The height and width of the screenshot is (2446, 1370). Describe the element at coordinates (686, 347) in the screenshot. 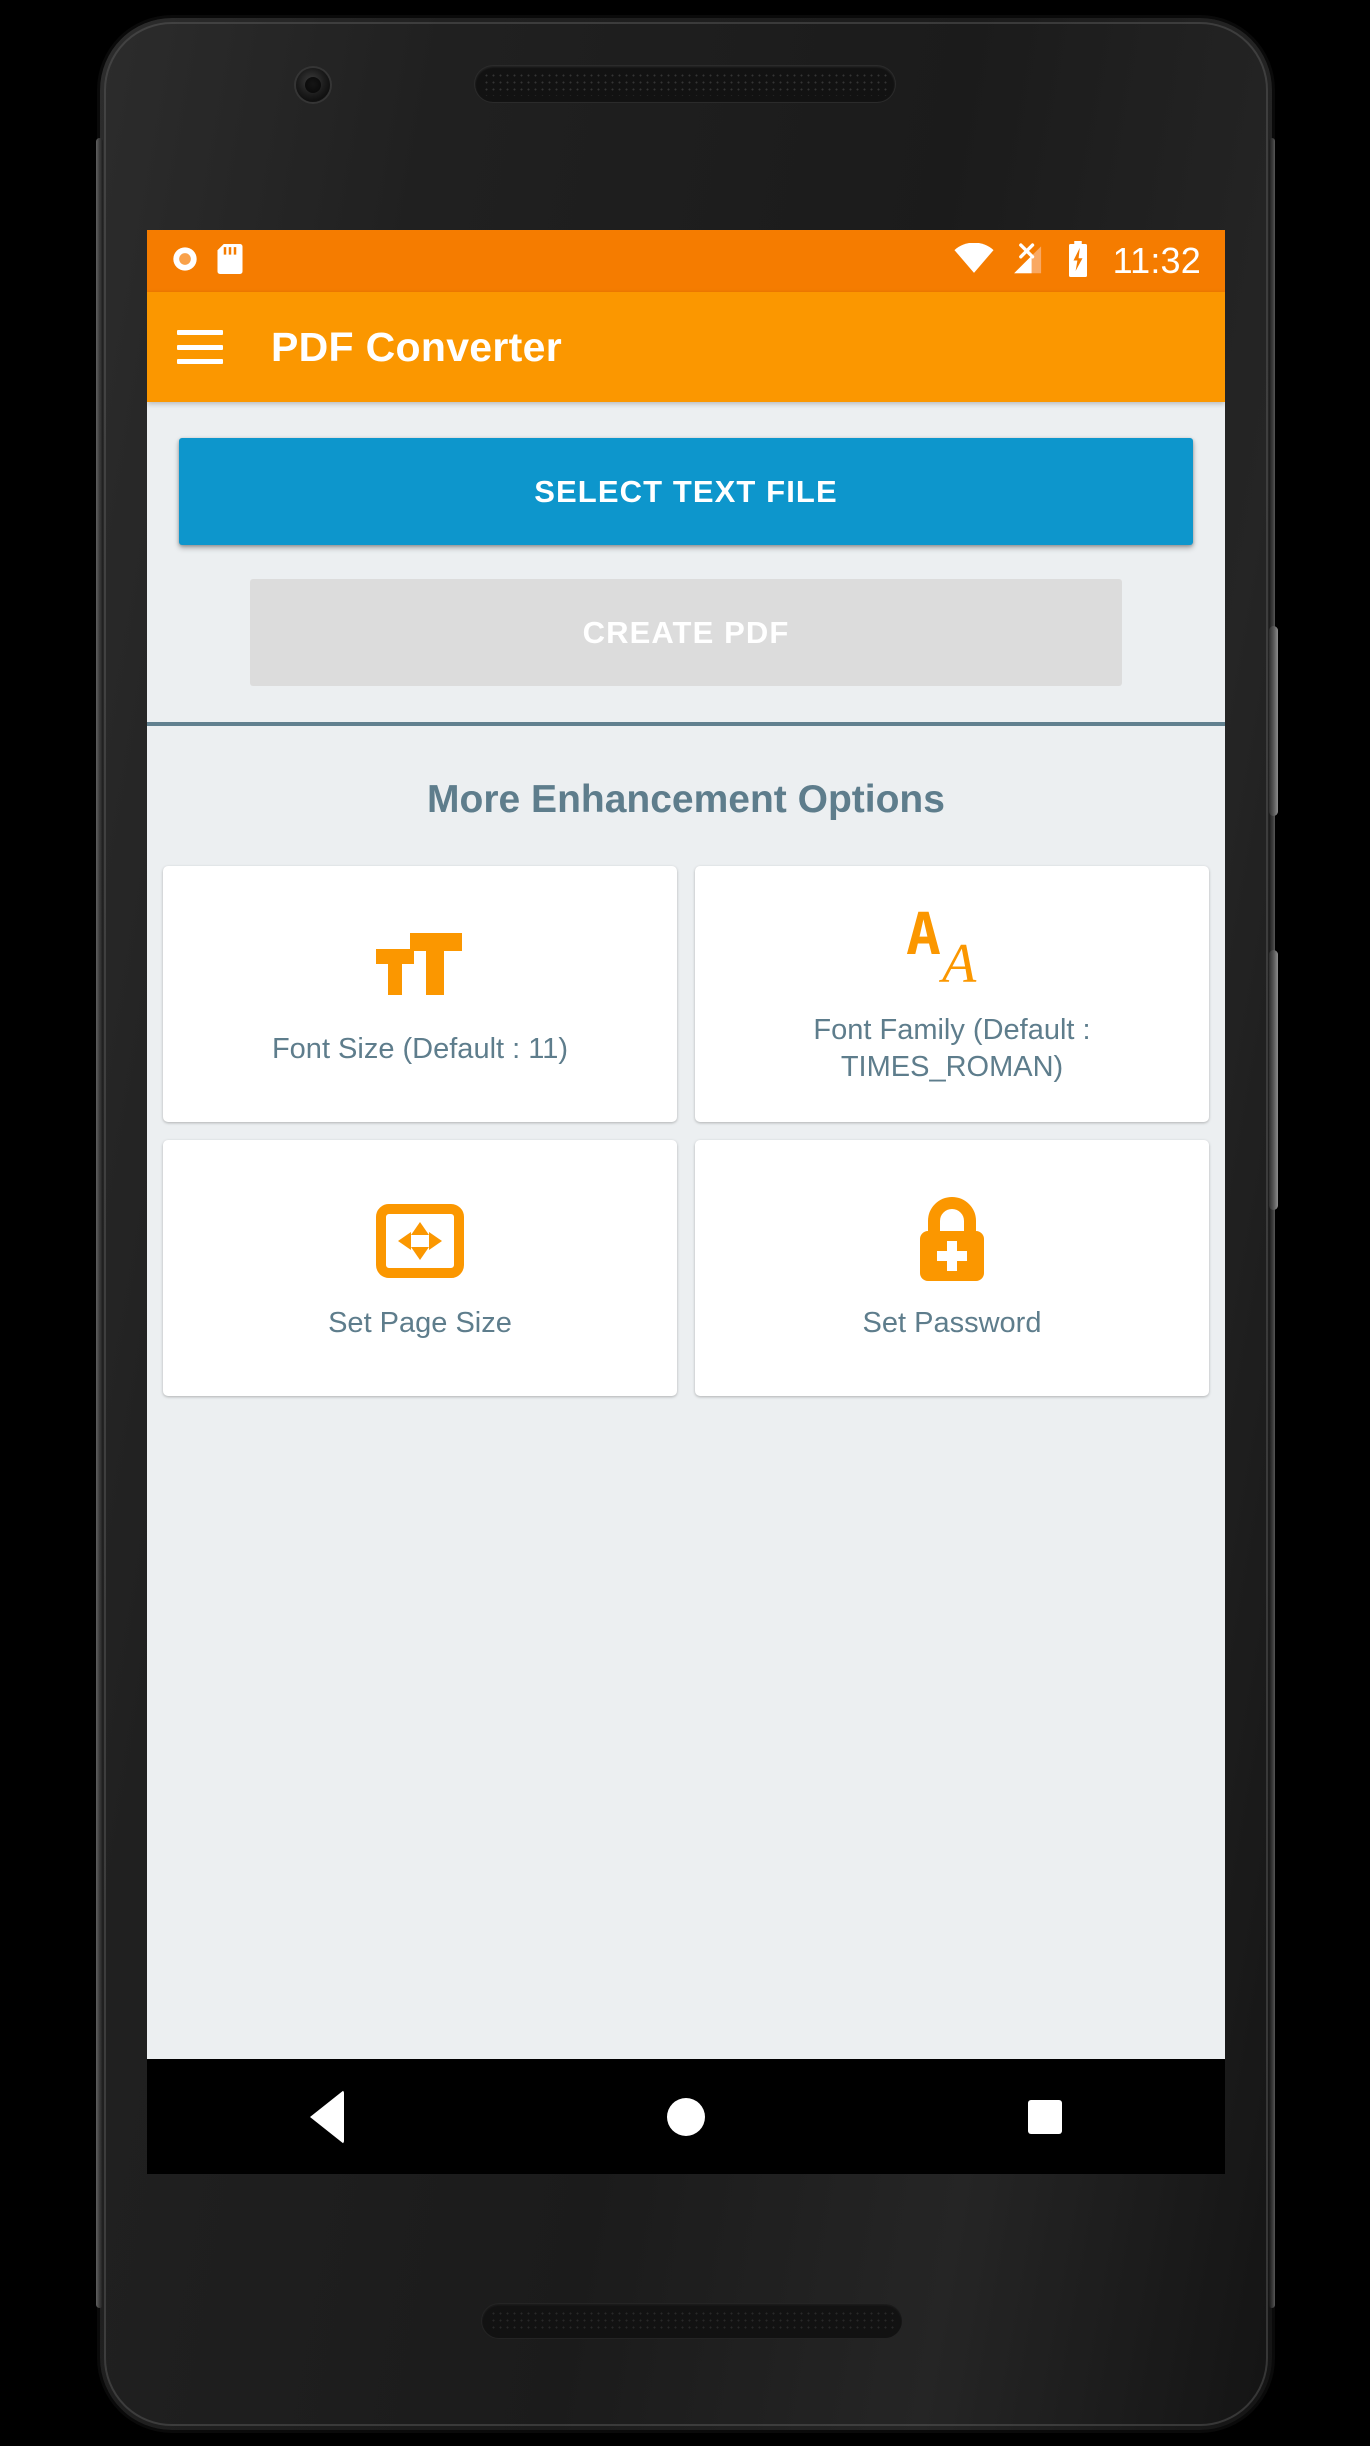

I see `app-bar: PDF Converter` at that location.